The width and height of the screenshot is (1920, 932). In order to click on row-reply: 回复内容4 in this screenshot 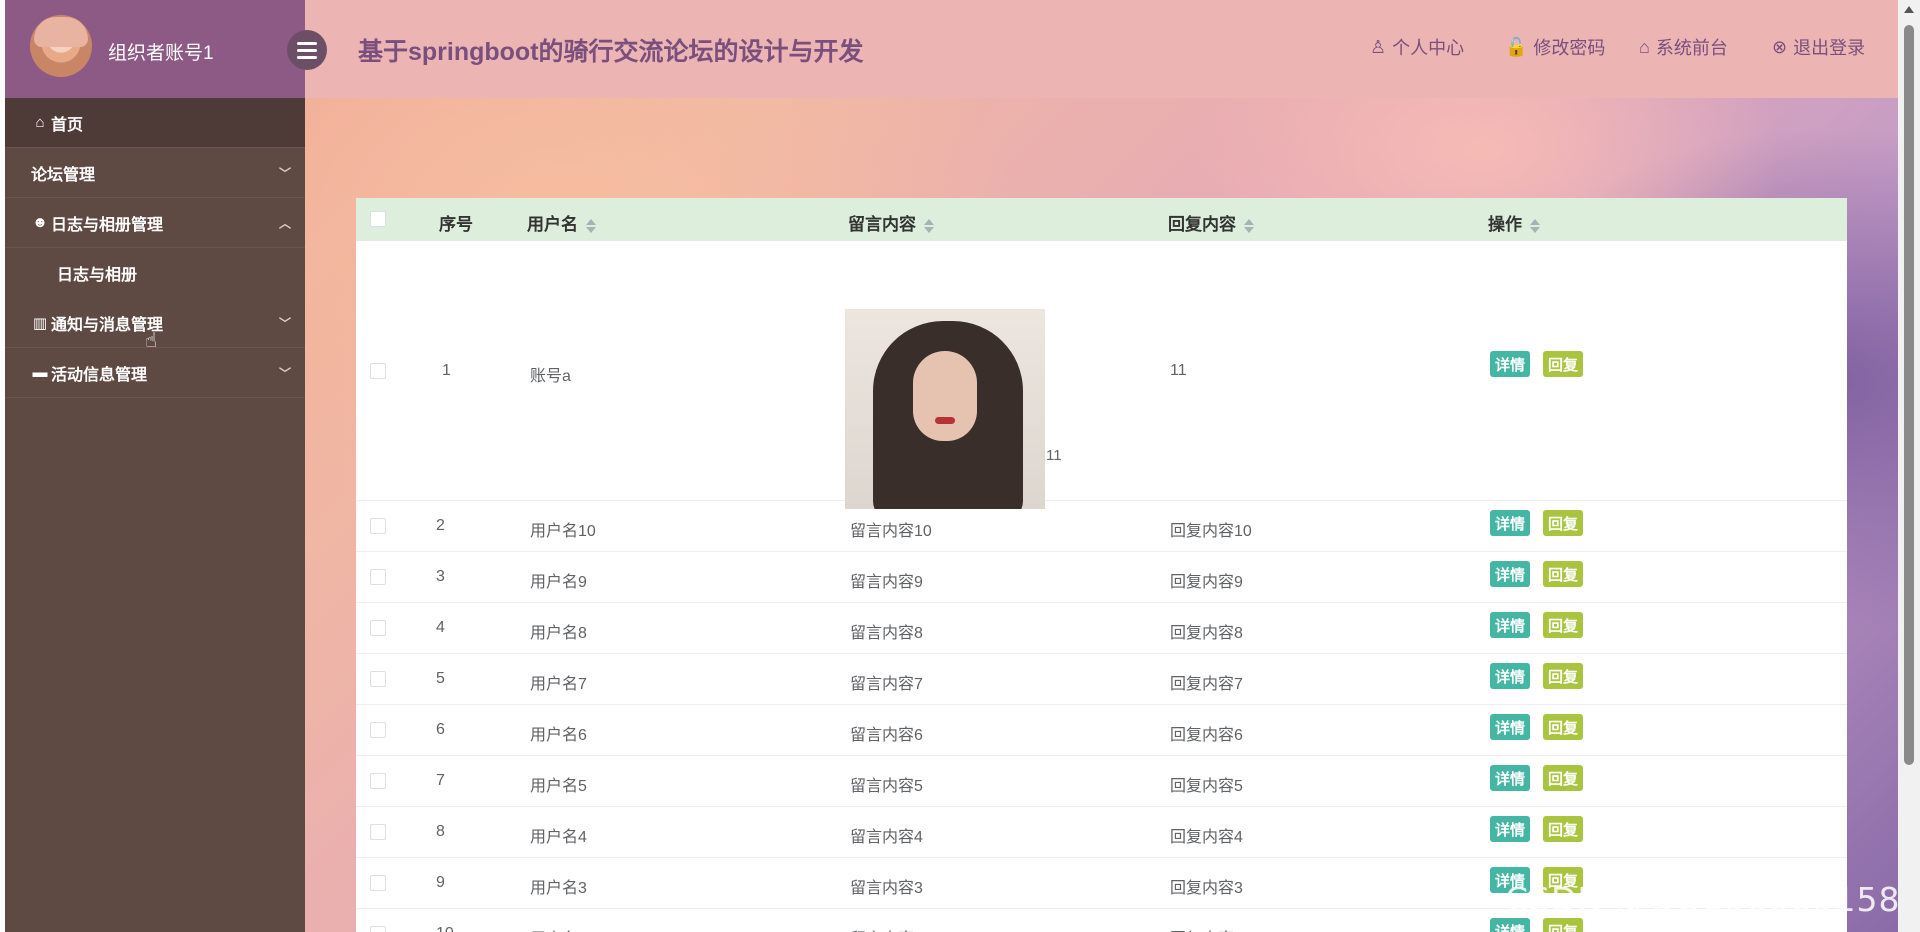, I will do `click(1206, 837)`.